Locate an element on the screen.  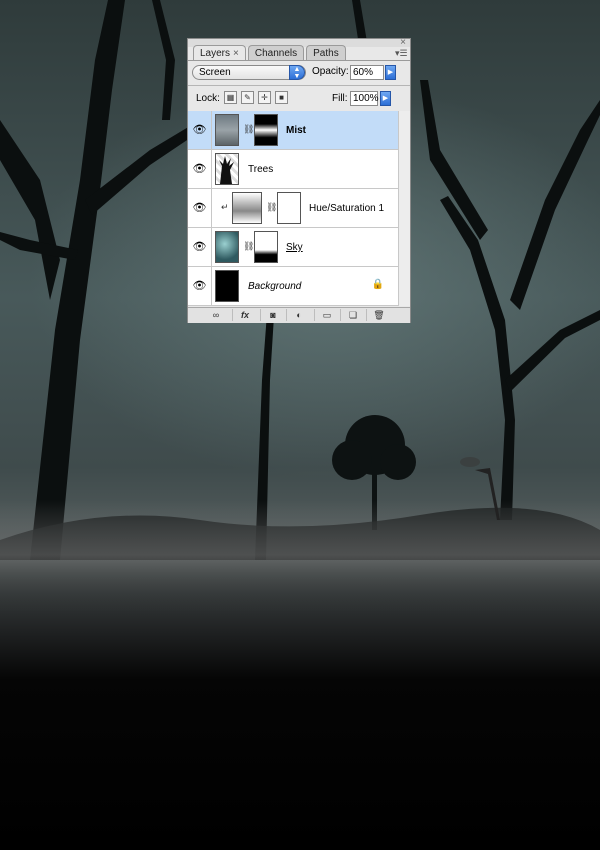
tab-paths-label: Paths is located at coordinates (326, 53).